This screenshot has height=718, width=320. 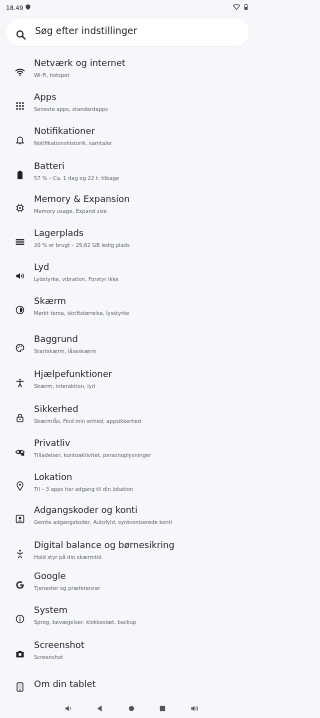 What do you see at coordinates (65, 352) in the screenshot?
I see `settings-item-subtitle: Startskærm, låseskærm` at bounding box center [65, 352].